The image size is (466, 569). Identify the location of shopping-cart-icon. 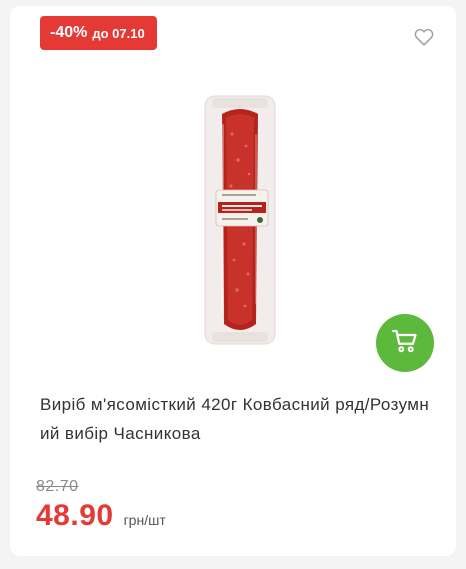
(405, 343).